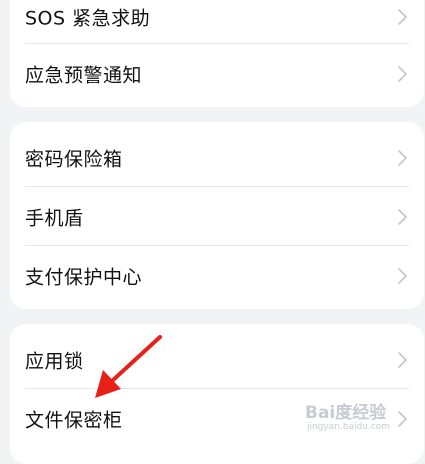 Image resolution: width=425 pixels, height=464 pixels. I want to click on watermark-logo: Bai度经验 jingyan.baidu.com, so click(360, 416).